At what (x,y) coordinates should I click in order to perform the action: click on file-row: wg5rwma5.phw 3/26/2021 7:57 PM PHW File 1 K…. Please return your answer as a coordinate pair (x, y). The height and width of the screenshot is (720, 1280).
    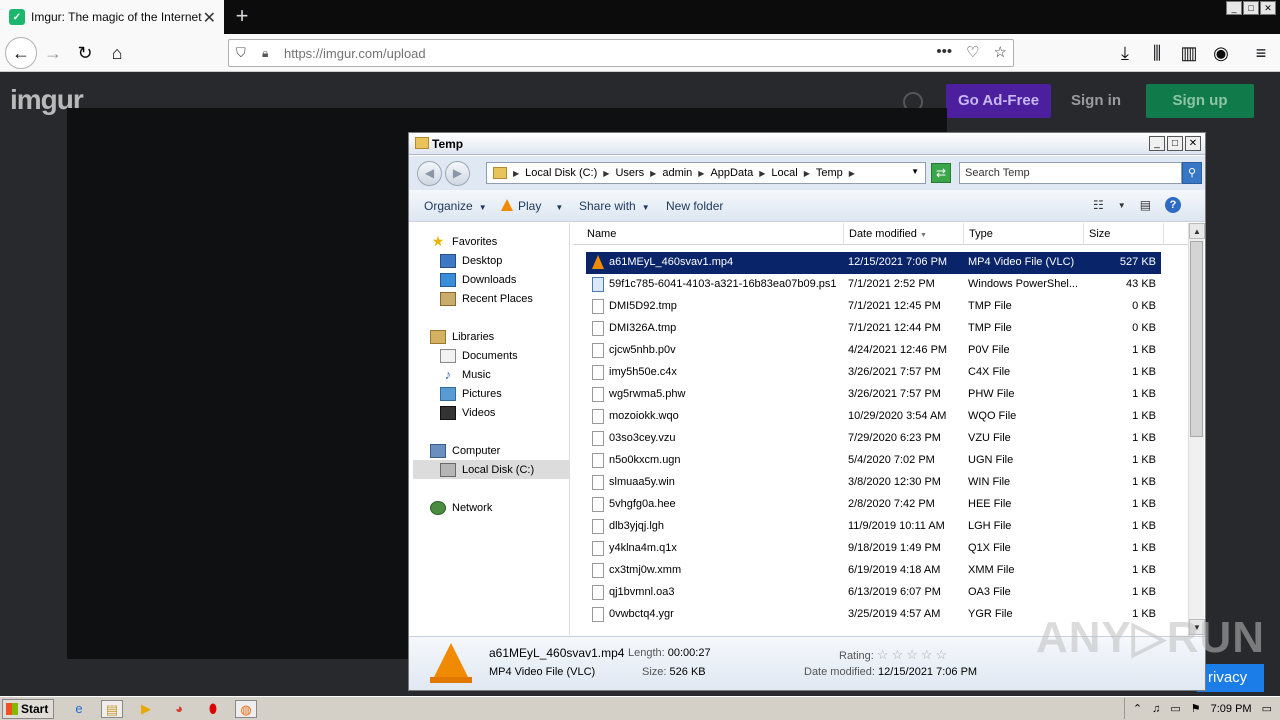
    Looking at the image, I should click on (873, 395).